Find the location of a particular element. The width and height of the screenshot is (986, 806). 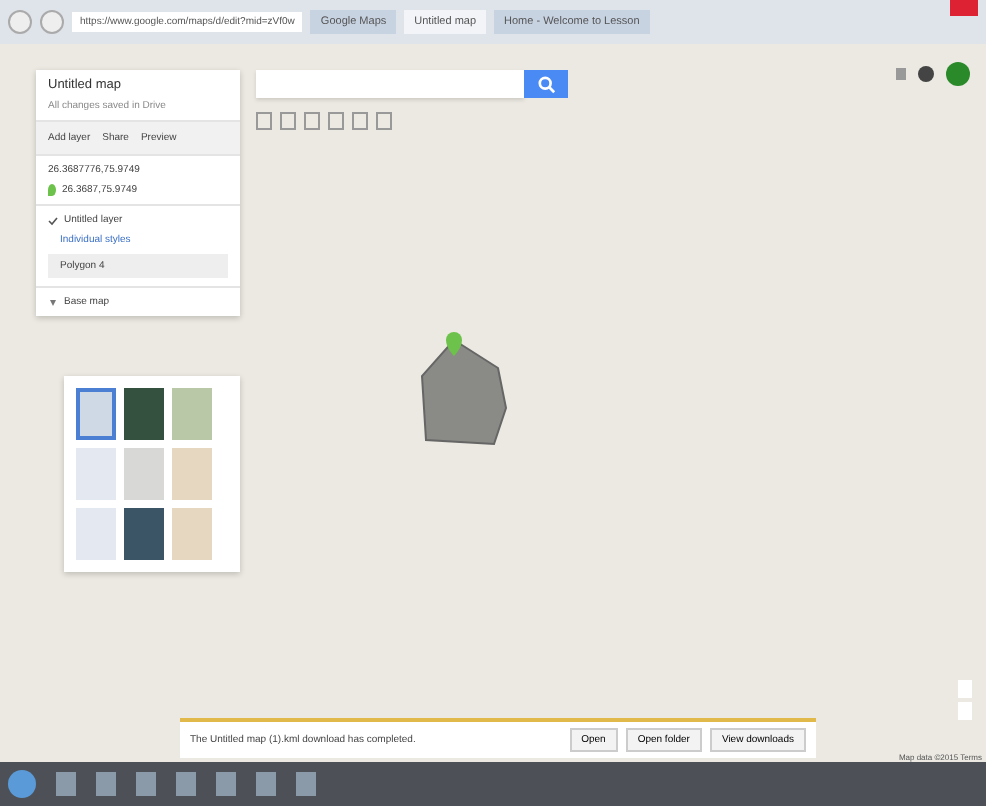

close-icon is located at coordinates (964, 8).